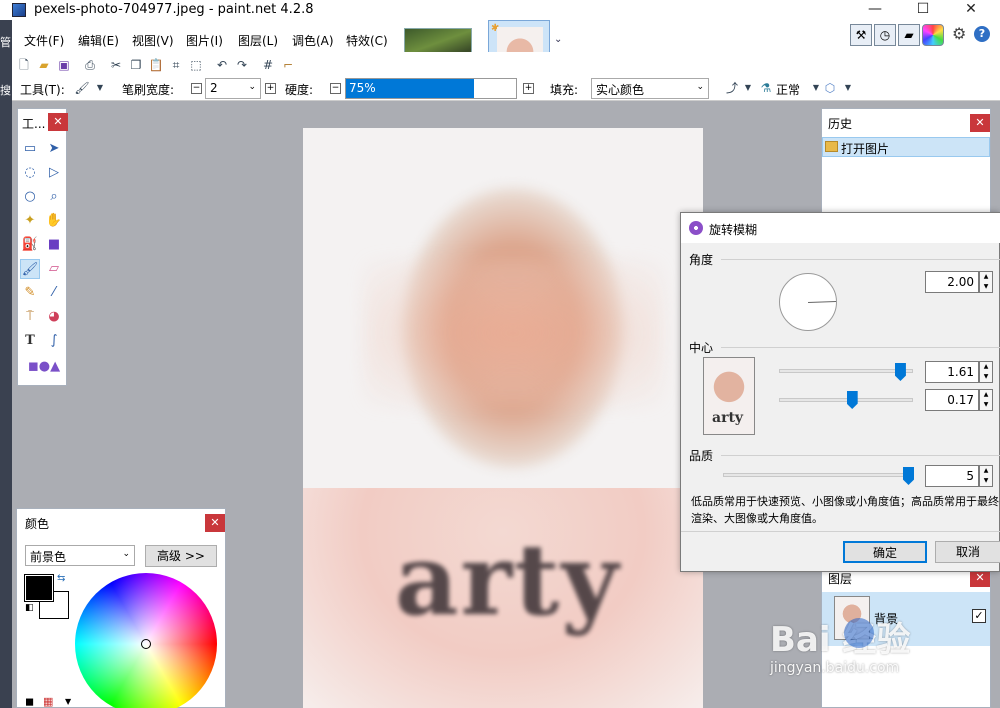 The height and width of the screenshot is (708, 1000). I want to click on center-y-track, so click(846, 400).